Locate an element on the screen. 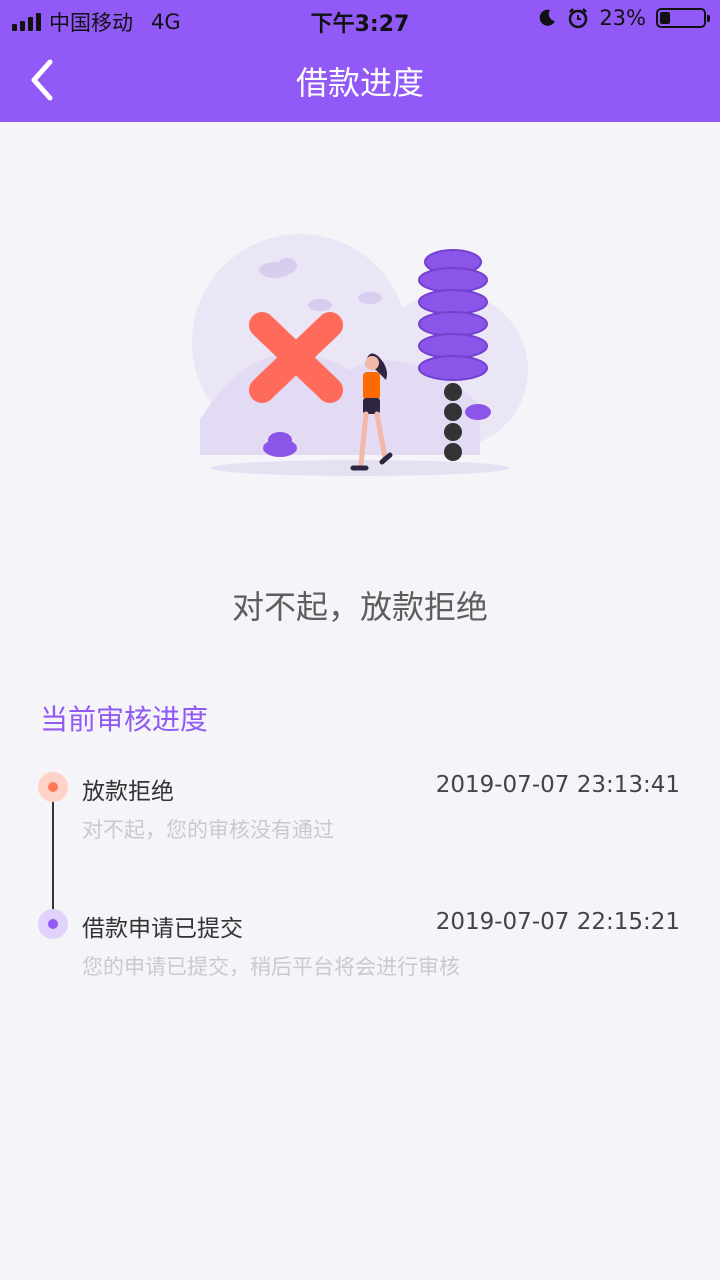  timeline-title: 放款拒绝 is located at coordinates (128, 792).